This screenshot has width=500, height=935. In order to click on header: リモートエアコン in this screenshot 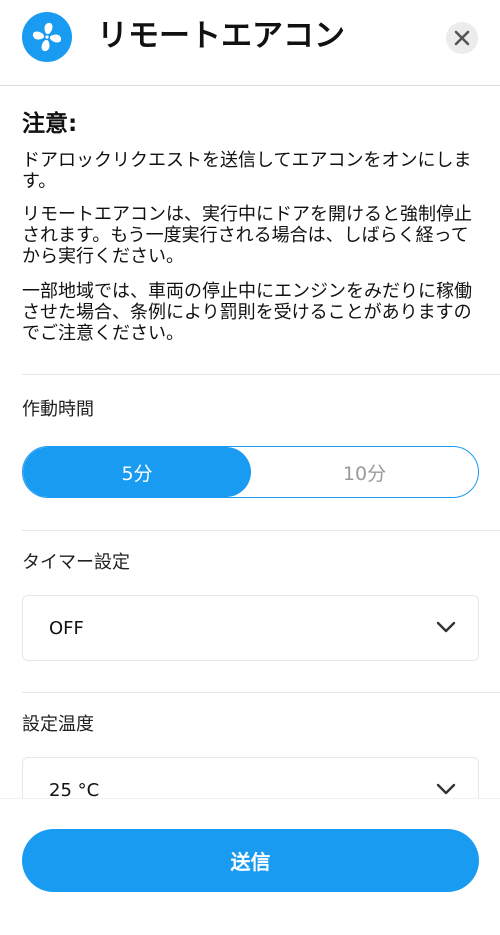, I will do `click(250, 43)`.